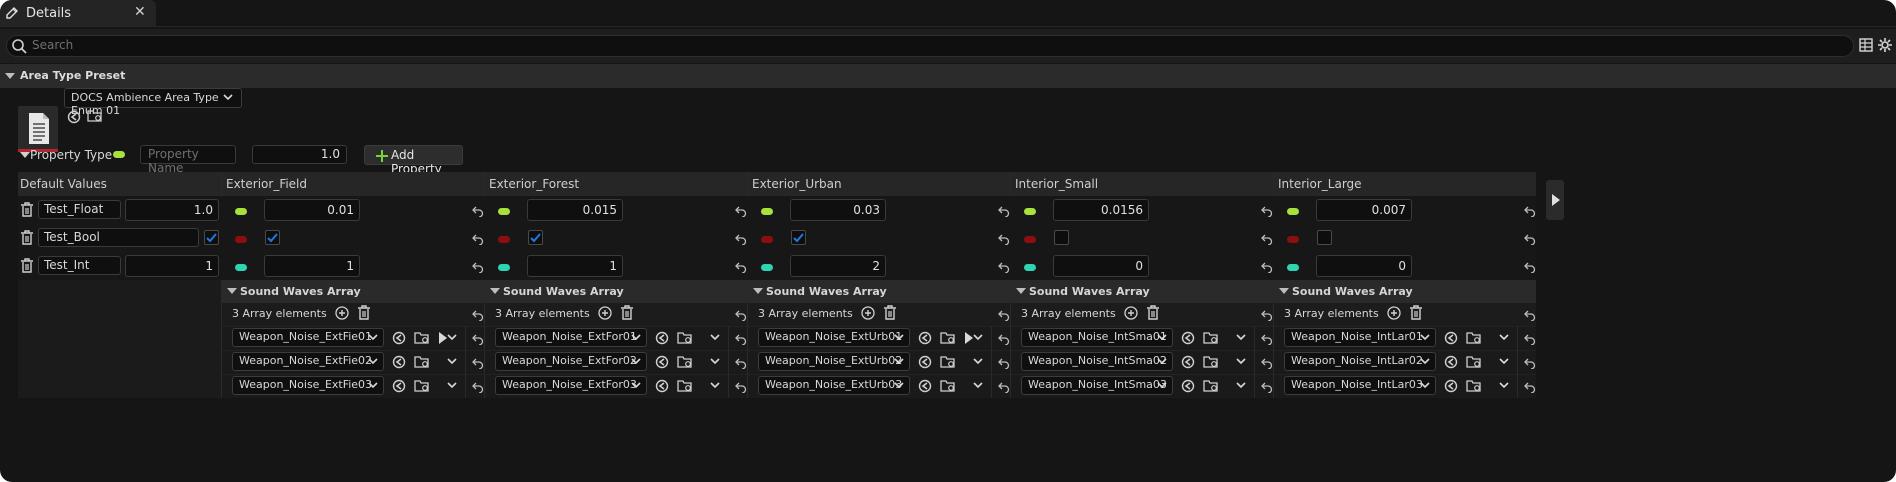  I want to click on details-tab, so click(78, 13).